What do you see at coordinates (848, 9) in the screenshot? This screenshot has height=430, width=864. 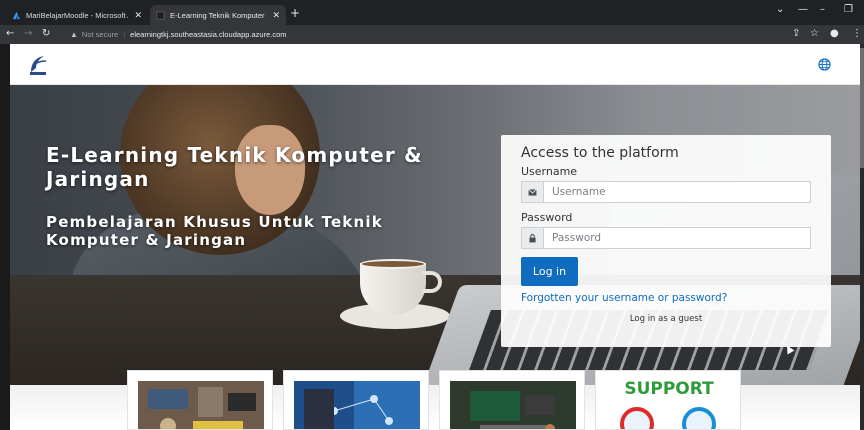 I see `restore-icon: ❐` at bounding box center [848, 9].